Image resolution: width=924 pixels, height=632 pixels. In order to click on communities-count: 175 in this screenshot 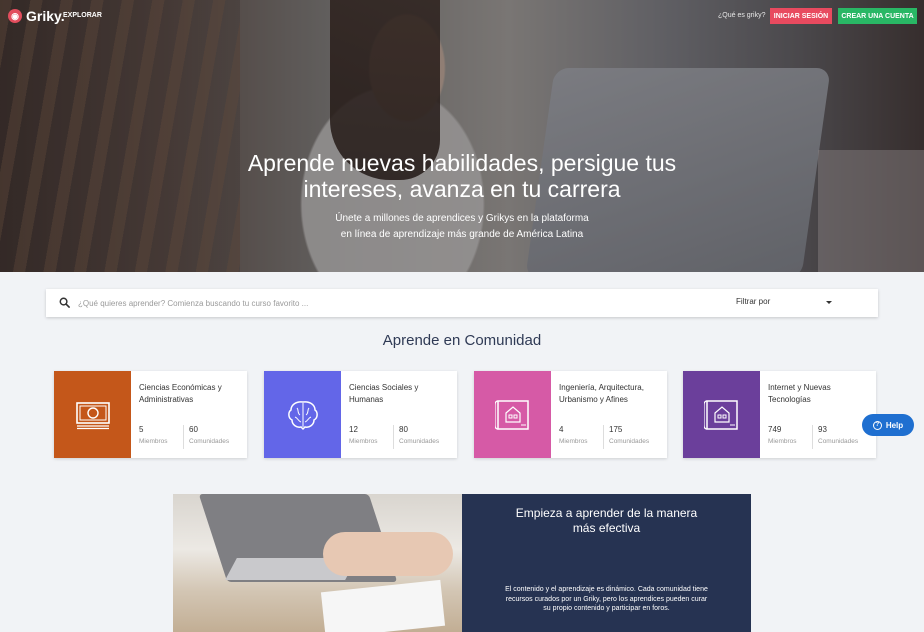, I will do `click(616, 429)`.